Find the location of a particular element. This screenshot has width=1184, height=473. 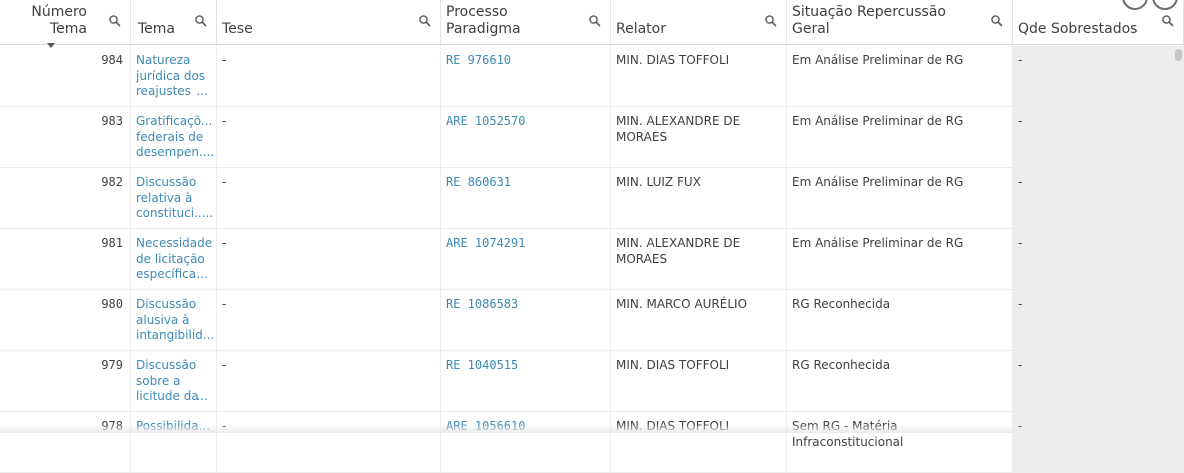

column-header-label: Relator is located at coordinates (641, 29).